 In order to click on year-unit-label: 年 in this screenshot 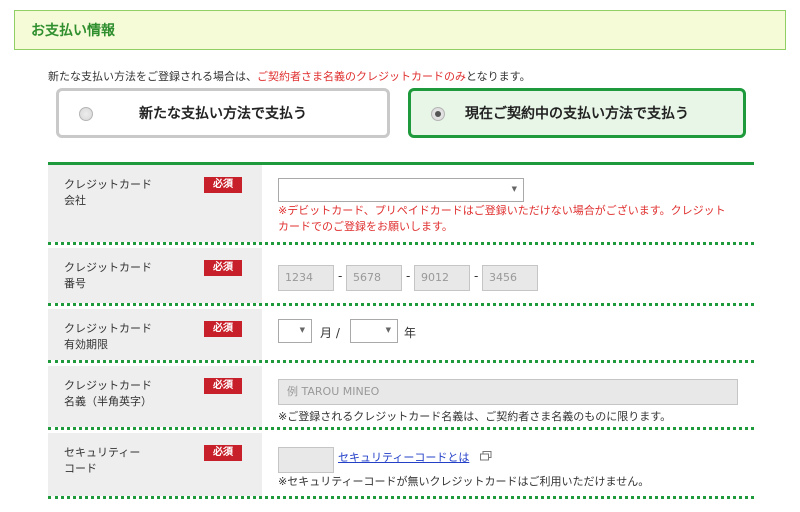, I will do `click(410, 333)`.